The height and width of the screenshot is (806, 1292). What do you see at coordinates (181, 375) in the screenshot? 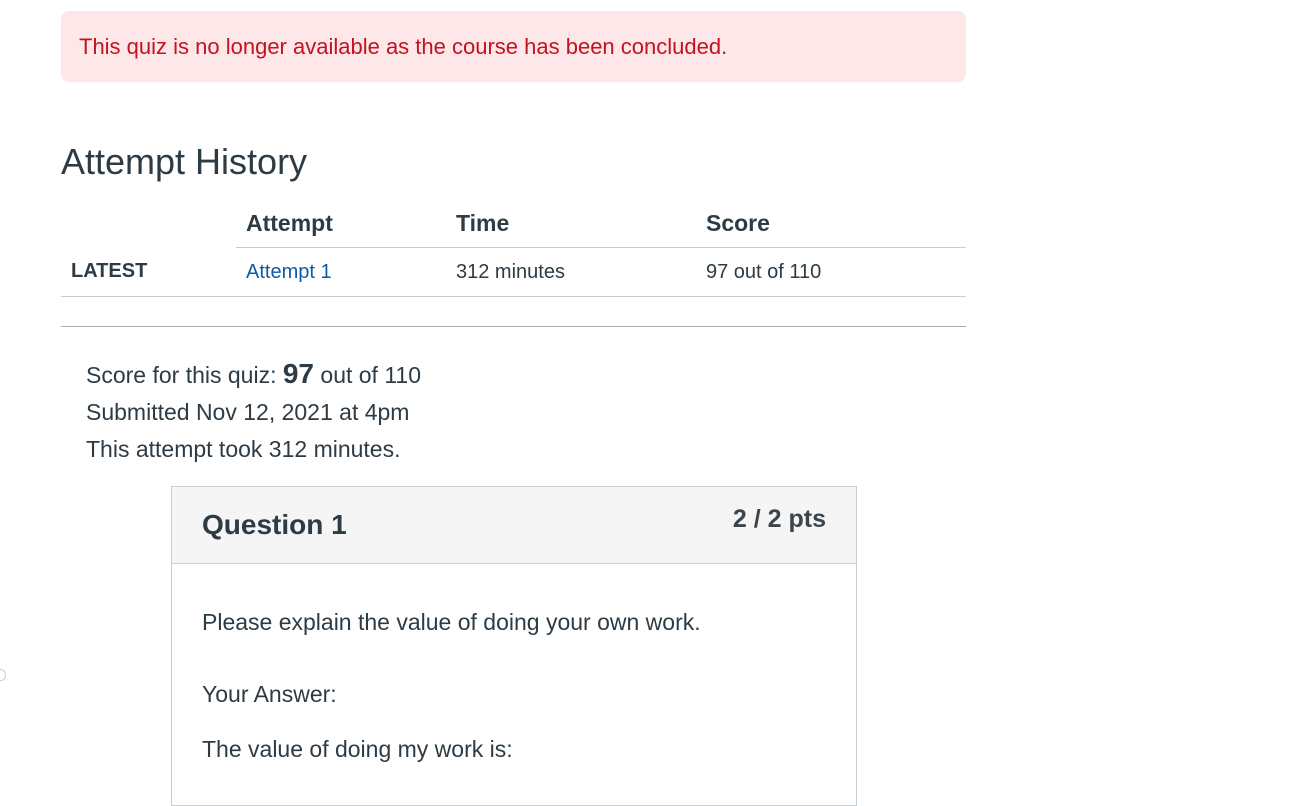
I see `score-label: Score for this quiz:` at bounding box center [181, 375].